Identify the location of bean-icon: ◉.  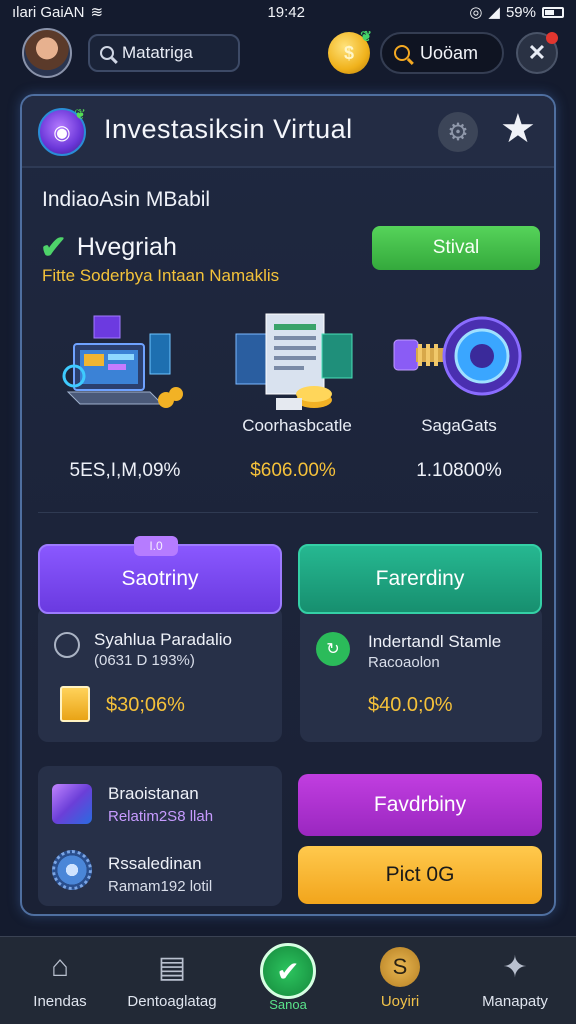
(62, 132).